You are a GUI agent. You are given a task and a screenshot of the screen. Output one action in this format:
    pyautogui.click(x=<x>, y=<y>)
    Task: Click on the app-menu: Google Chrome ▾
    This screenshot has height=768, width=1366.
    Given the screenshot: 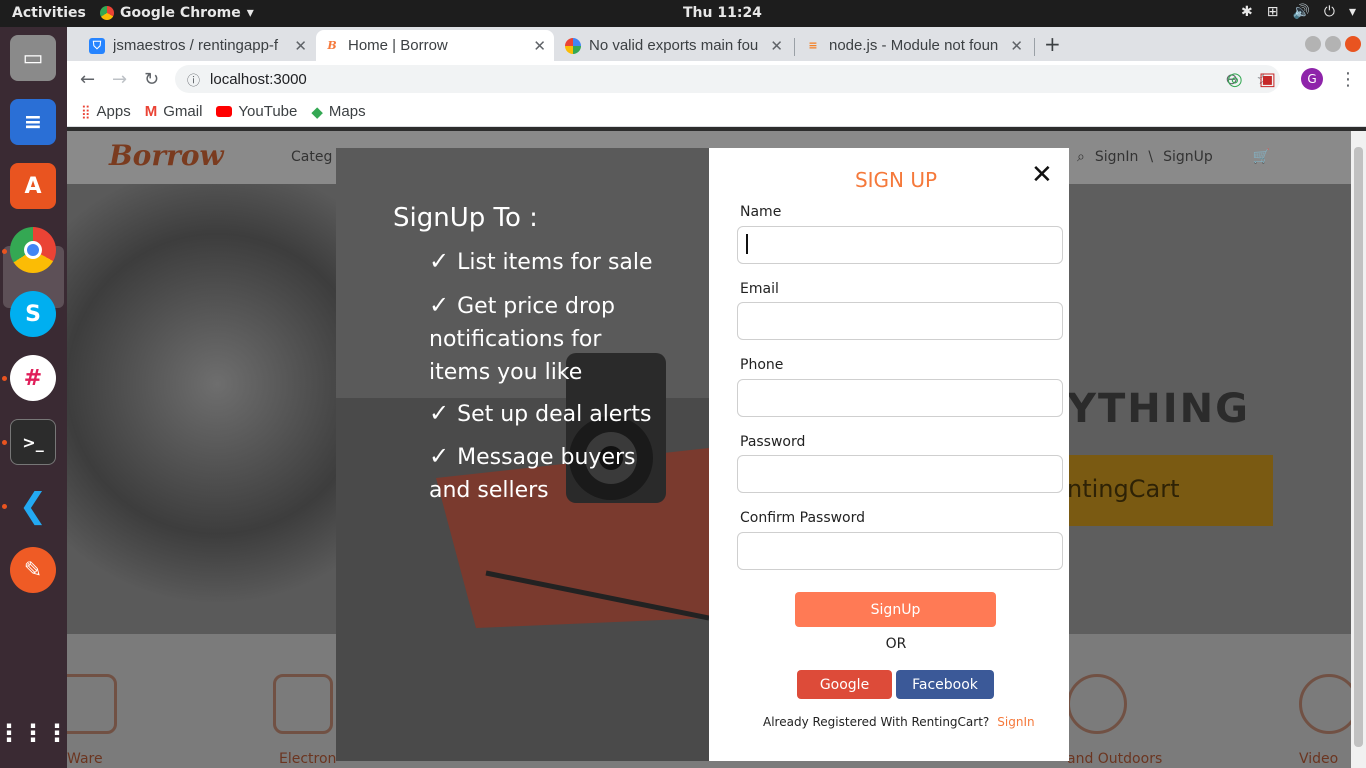 What is the action you would take?
    pyautogui.click(x=177, y=13)
    